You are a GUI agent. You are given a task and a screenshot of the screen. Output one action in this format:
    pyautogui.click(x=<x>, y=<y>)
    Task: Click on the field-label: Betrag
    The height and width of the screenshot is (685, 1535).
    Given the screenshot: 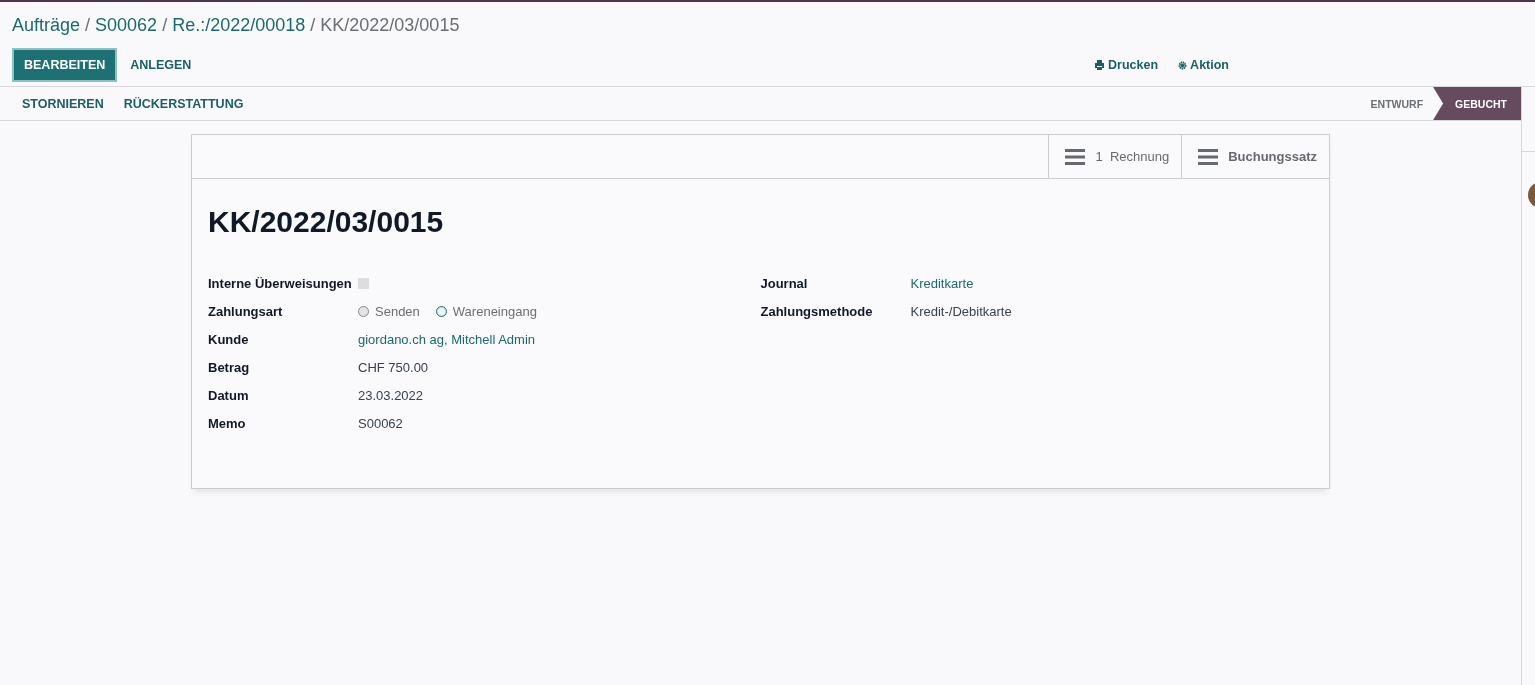 What is the action you would take?
    pyautogui.click(x=229, y=367)
    